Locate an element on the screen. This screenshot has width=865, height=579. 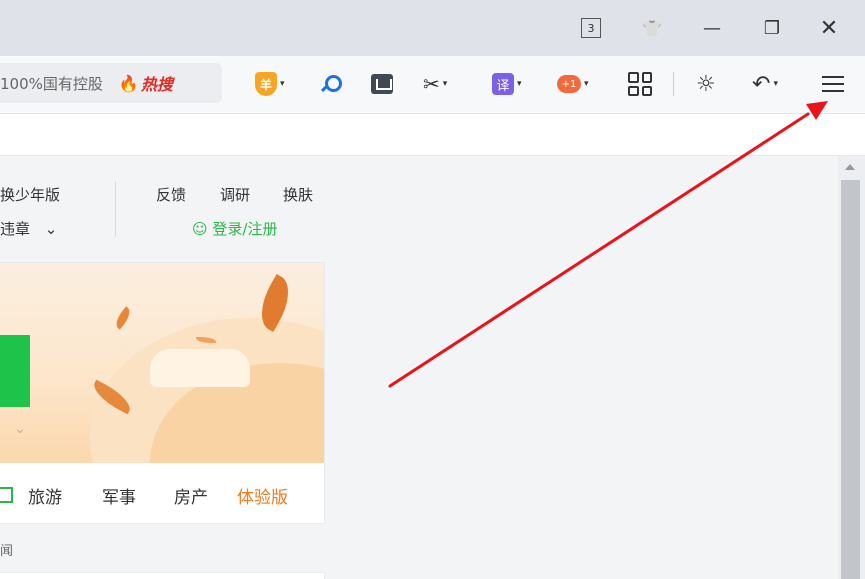
divider is located at coordinates (115, 209).